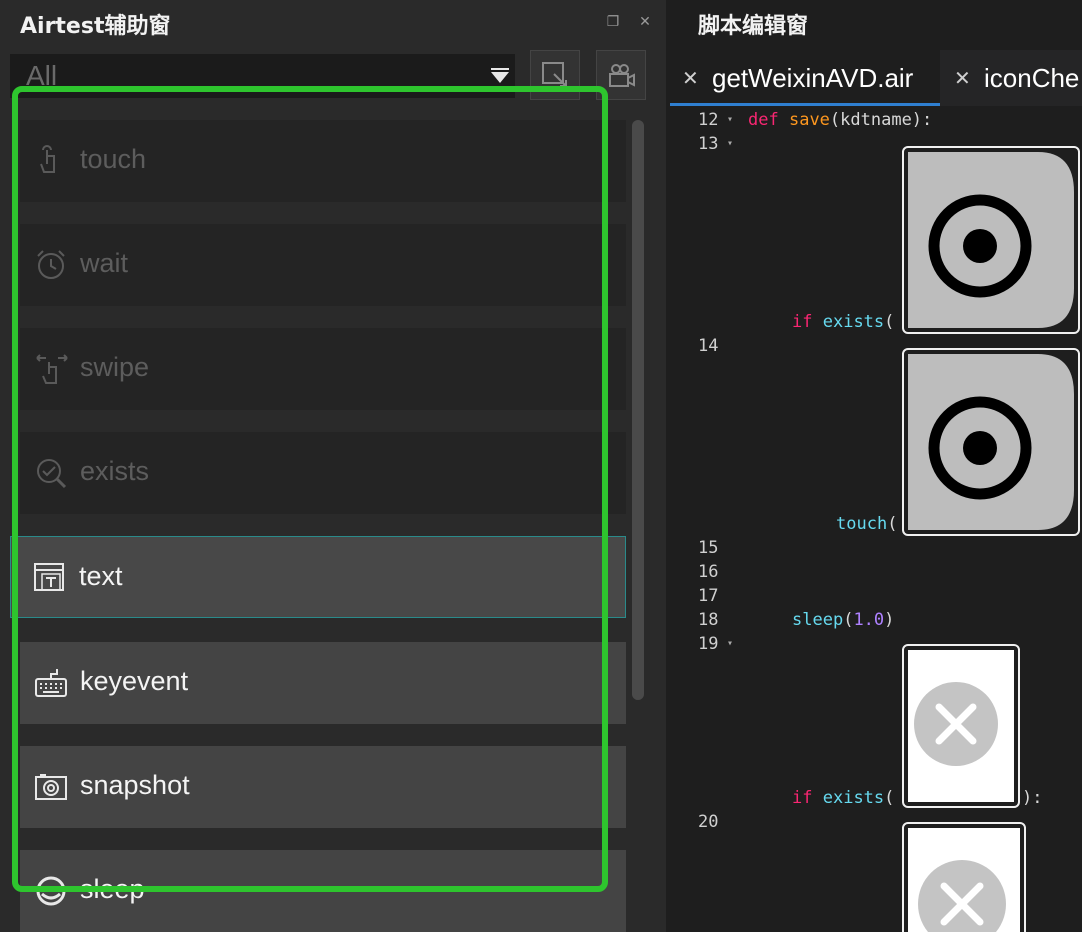  Describe the element at coordinates (42, 75) in the screenshot. I see `filter-value: All` at that location.